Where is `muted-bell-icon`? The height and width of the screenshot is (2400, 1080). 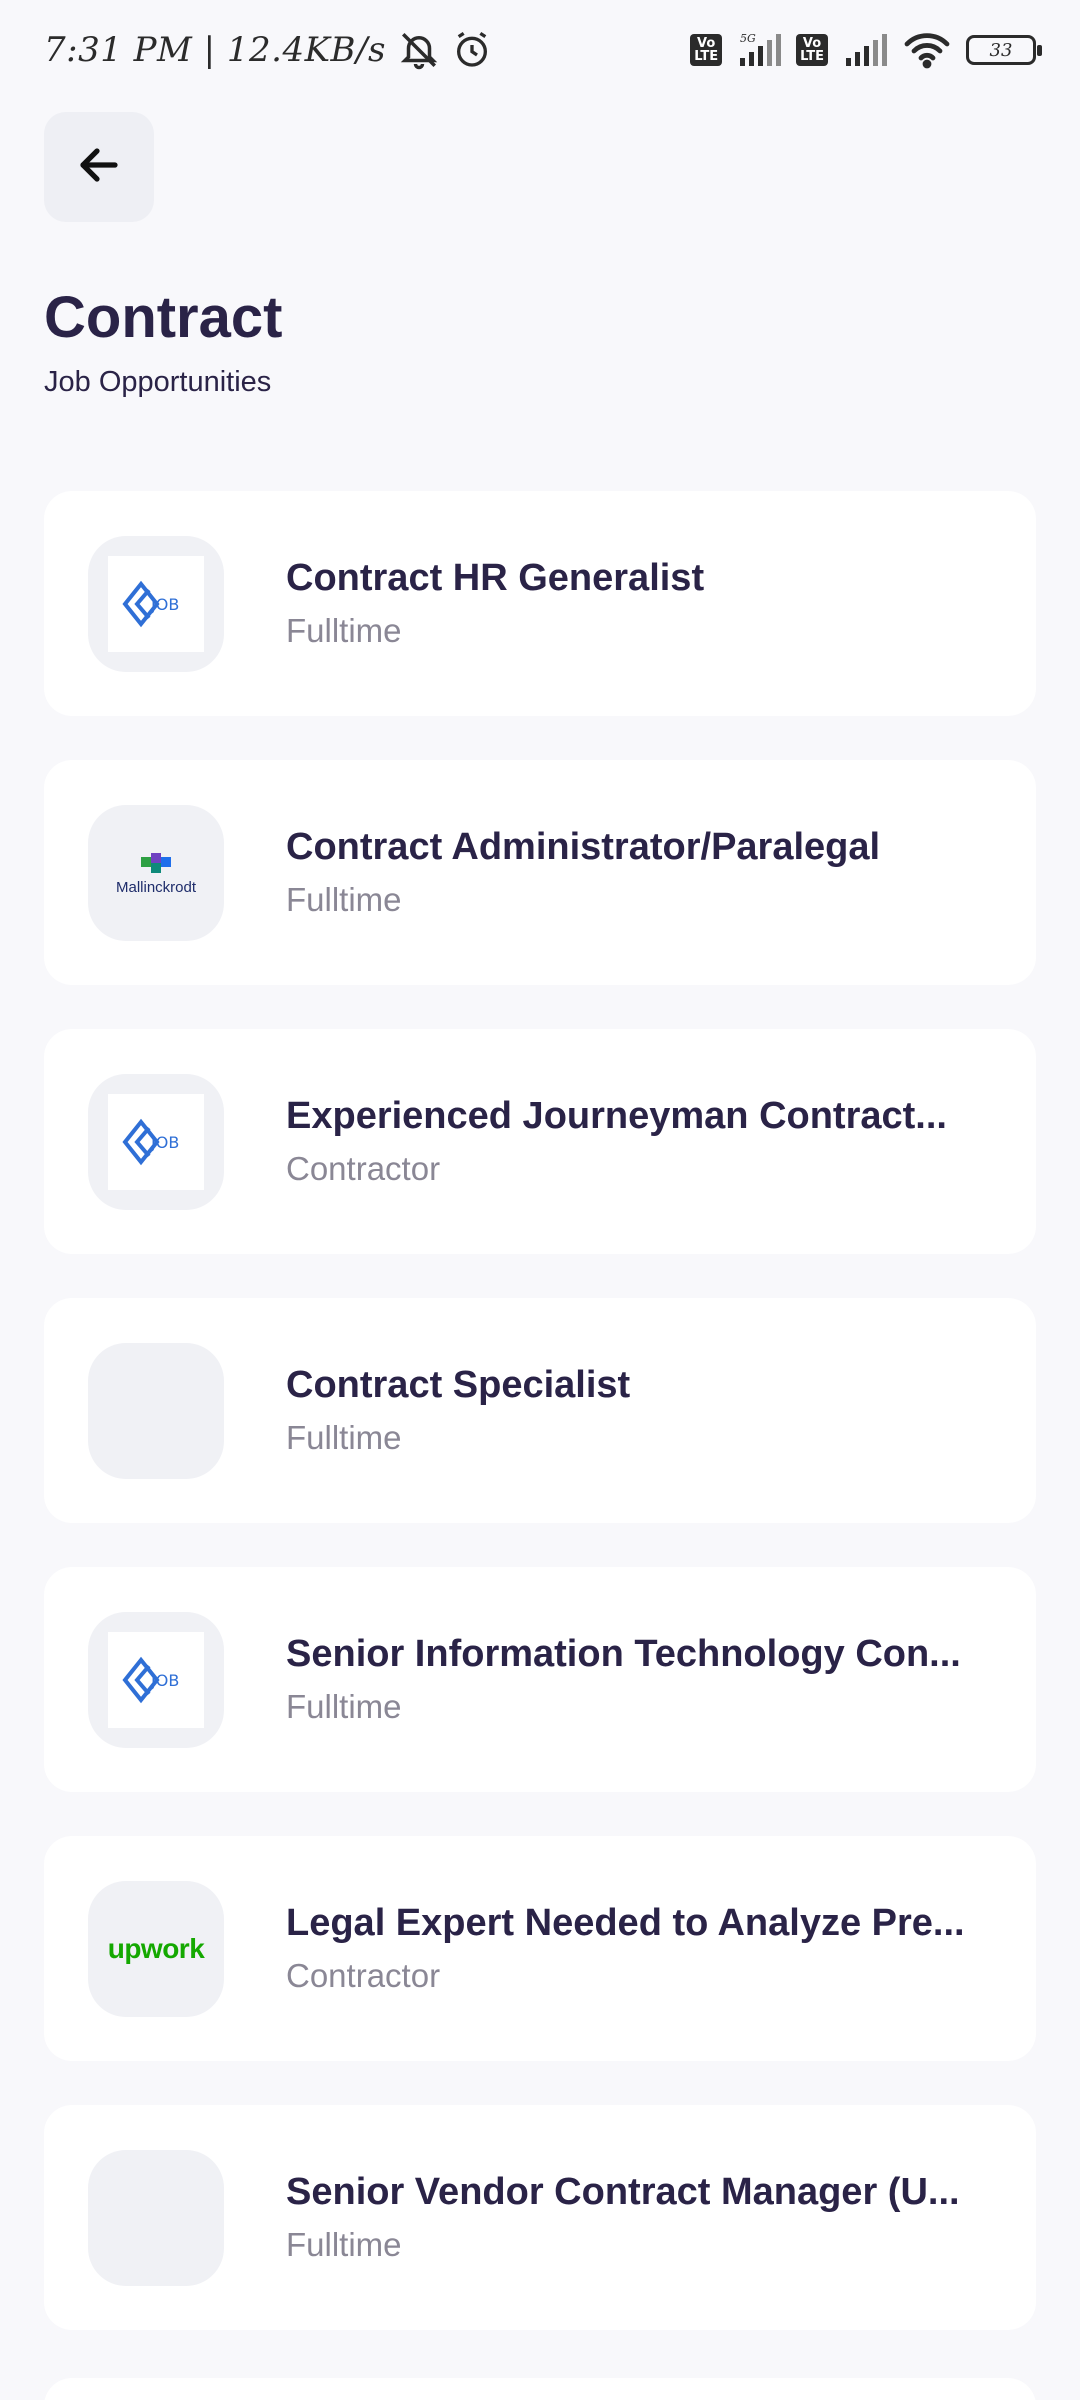
muted-bell-icon is located at coordinates (419, 50).